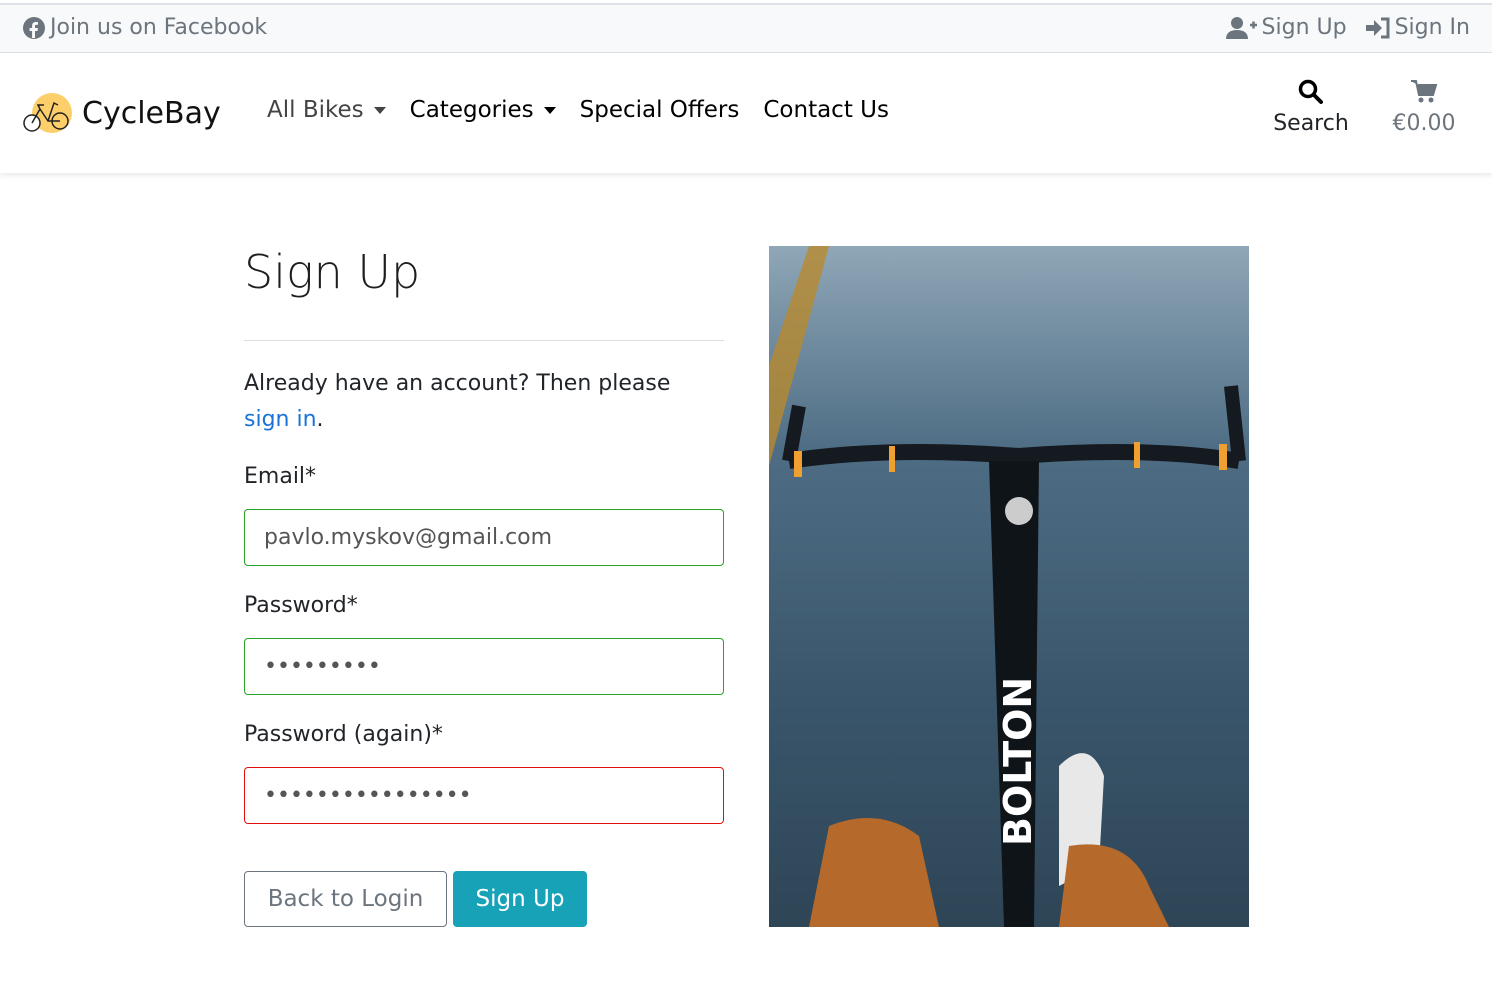 This screenshot has height=999, width=1492. What do you see at coordinates (280, 419) in the screenshot?
I see `sign-in-link: sign in` at bounding box center [280, 419].